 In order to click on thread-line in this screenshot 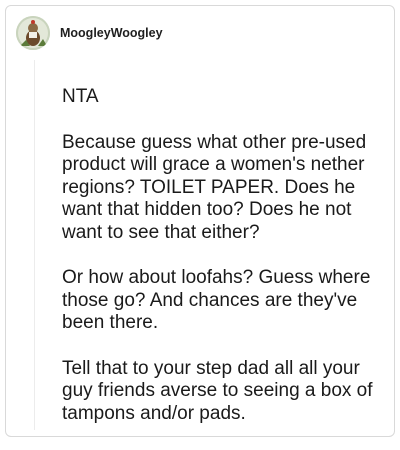, I will do `click(34, 245)`.